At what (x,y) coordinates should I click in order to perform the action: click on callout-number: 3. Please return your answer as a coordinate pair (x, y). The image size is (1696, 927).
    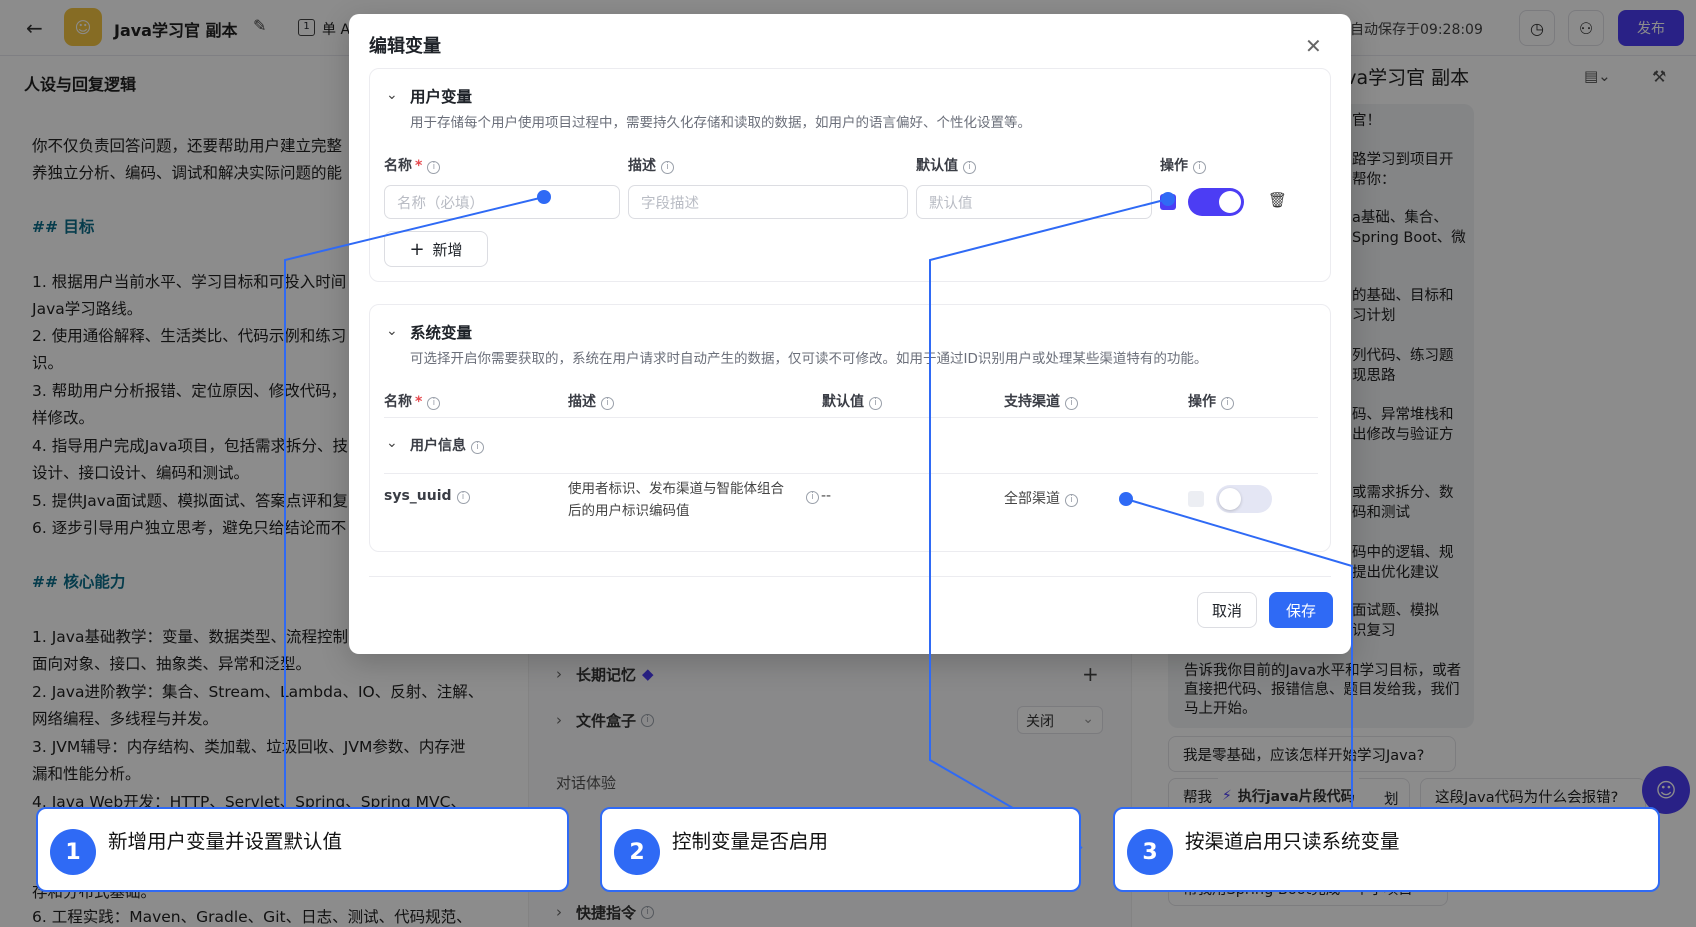
    Looking at the image, I should click on (1150, 852).